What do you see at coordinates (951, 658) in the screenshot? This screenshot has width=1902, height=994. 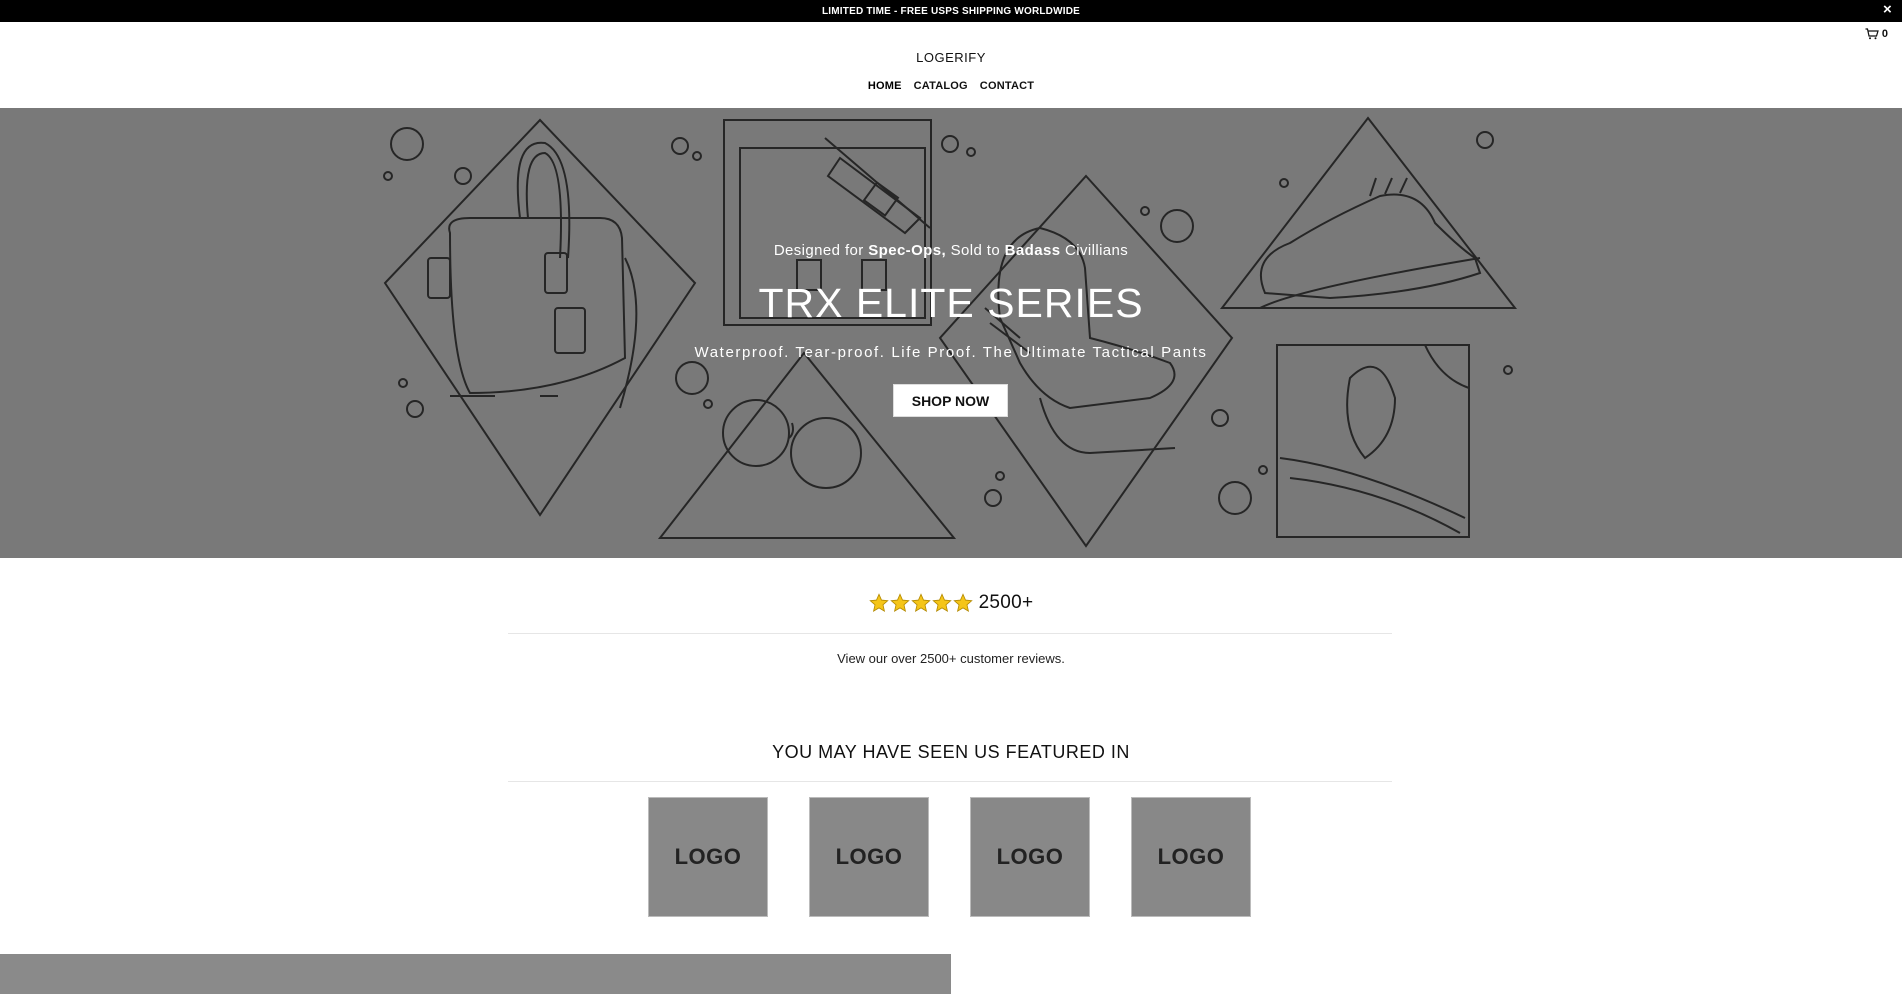 I see `view-reviews-link: View our over 2500+ customer reviews.` at bounding box center [951, 658].